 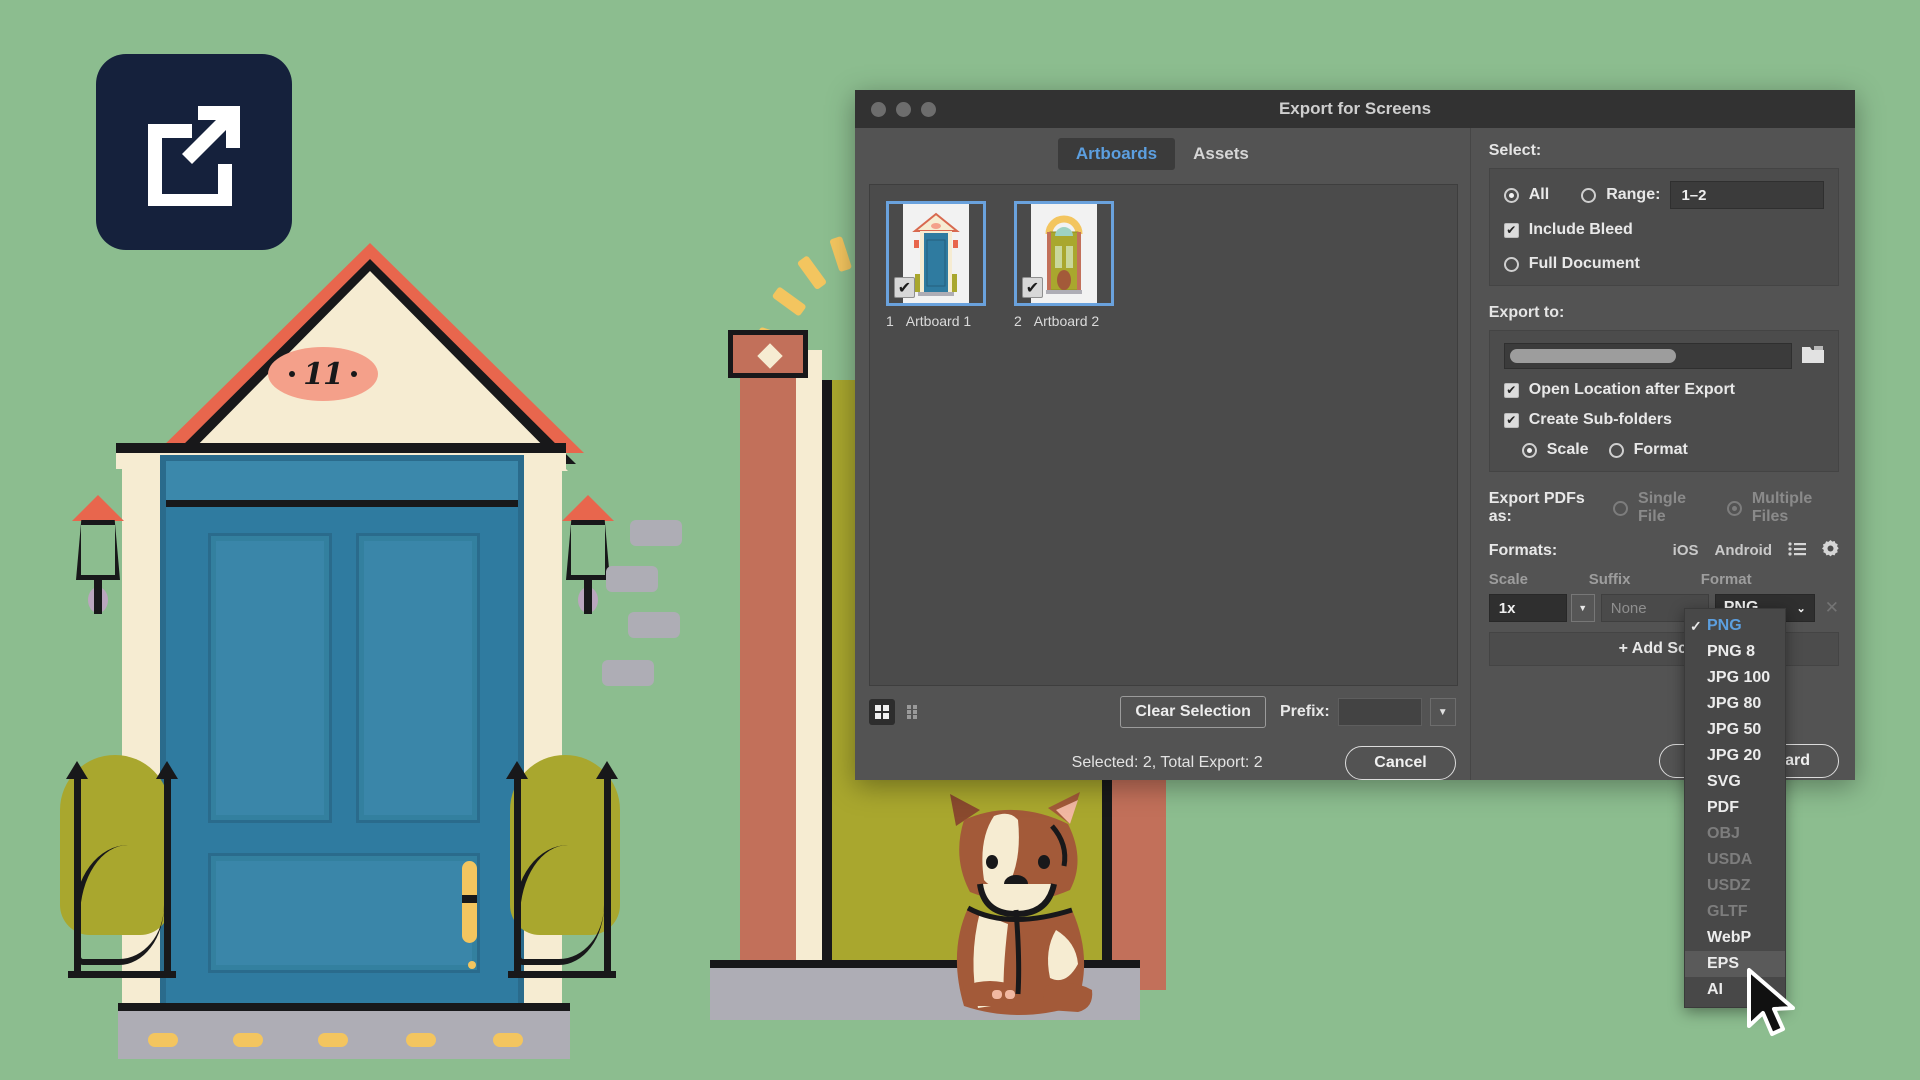 I want to click on scale-dropdown-arrow: ▼, so click(x=1582, y=608).